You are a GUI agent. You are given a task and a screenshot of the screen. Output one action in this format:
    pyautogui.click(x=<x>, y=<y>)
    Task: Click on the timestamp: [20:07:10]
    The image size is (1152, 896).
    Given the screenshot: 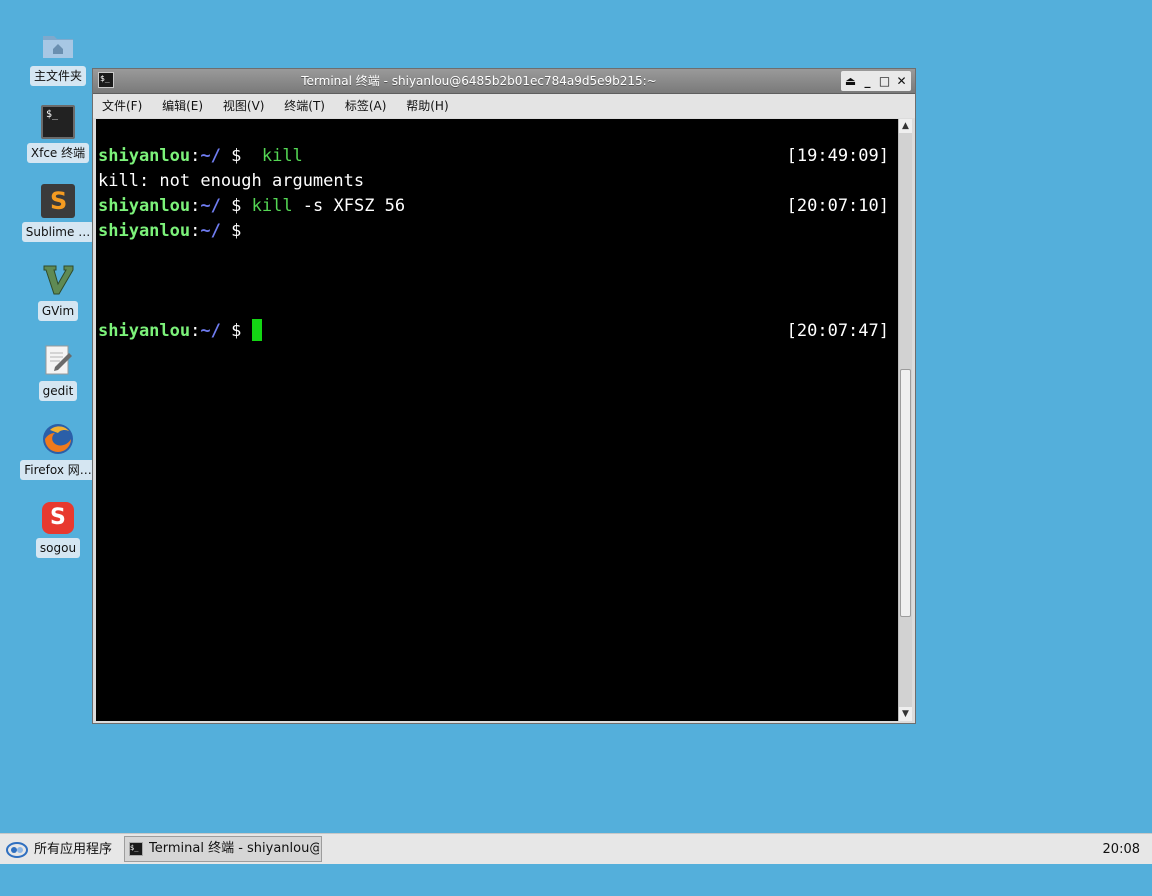 What is the action you would take?
    pyautogui.click(x=837, y=206)
    